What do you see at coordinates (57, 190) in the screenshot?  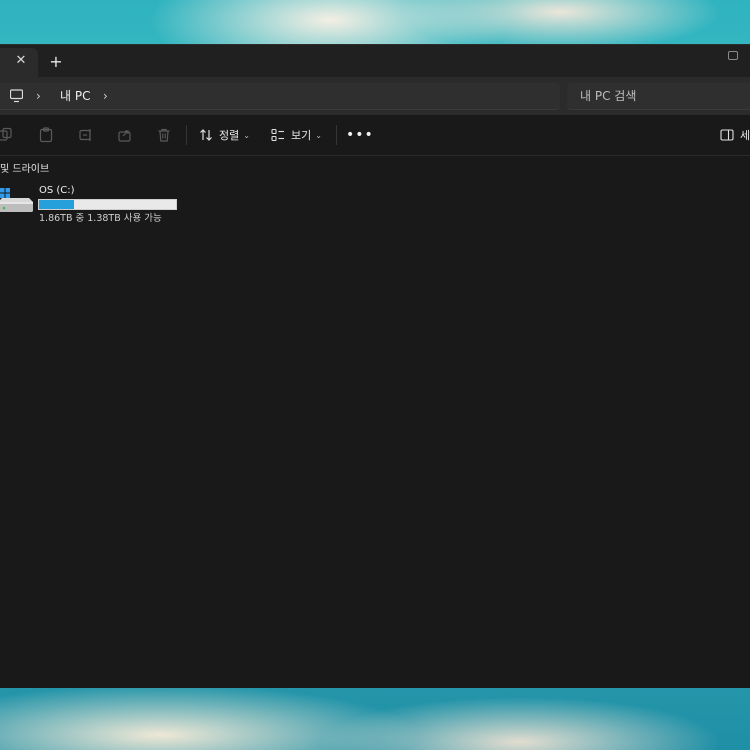 I see `drive-name: OS (C:)` at bounding box center [57, 190].